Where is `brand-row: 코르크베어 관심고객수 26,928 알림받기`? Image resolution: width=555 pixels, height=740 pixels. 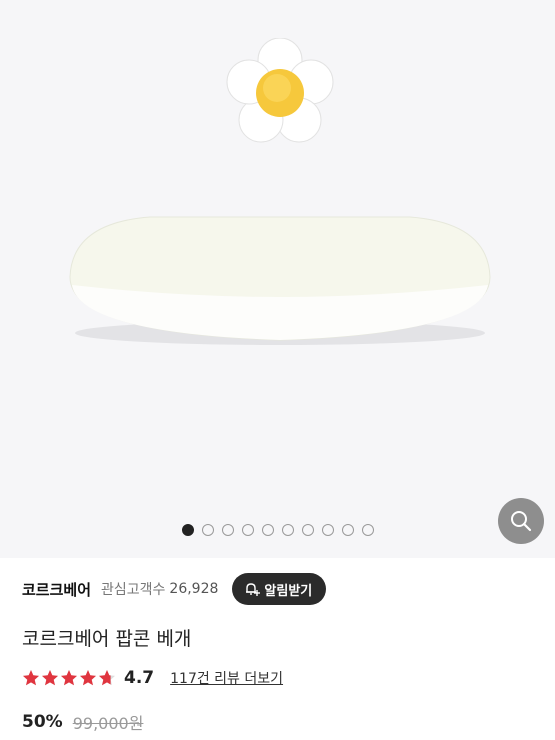
brand-row: 코르크베어 관심고객수 26,928 알림받기 is located at coordinates (278, 589).